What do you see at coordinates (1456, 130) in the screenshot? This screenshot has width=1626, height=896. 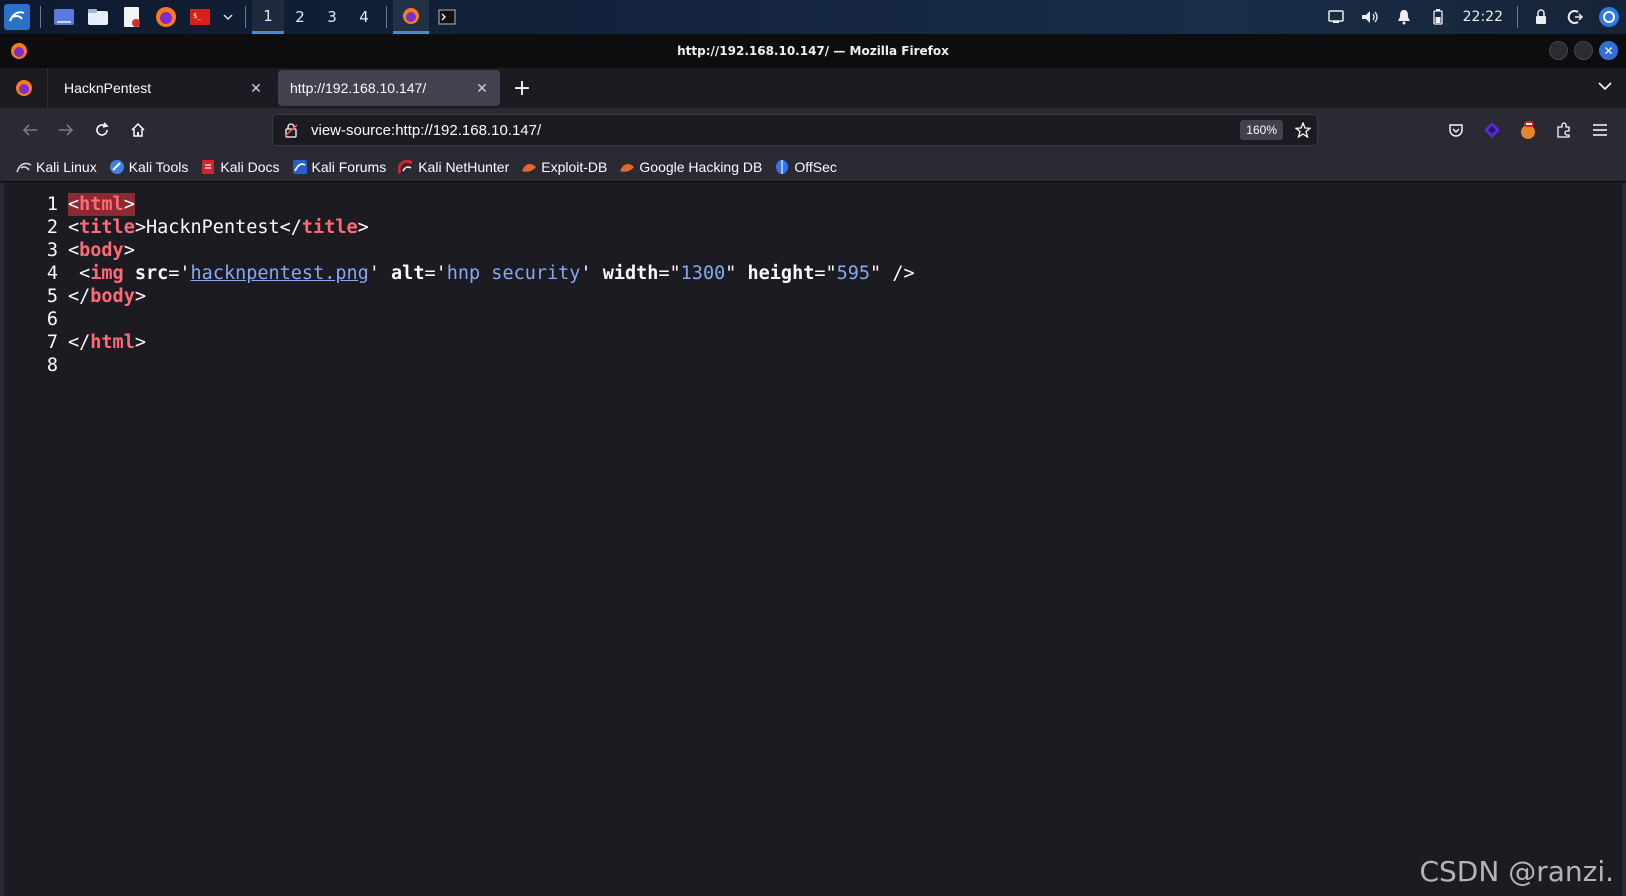 I see `pocket-icon` at bounding box center [1456, 130].